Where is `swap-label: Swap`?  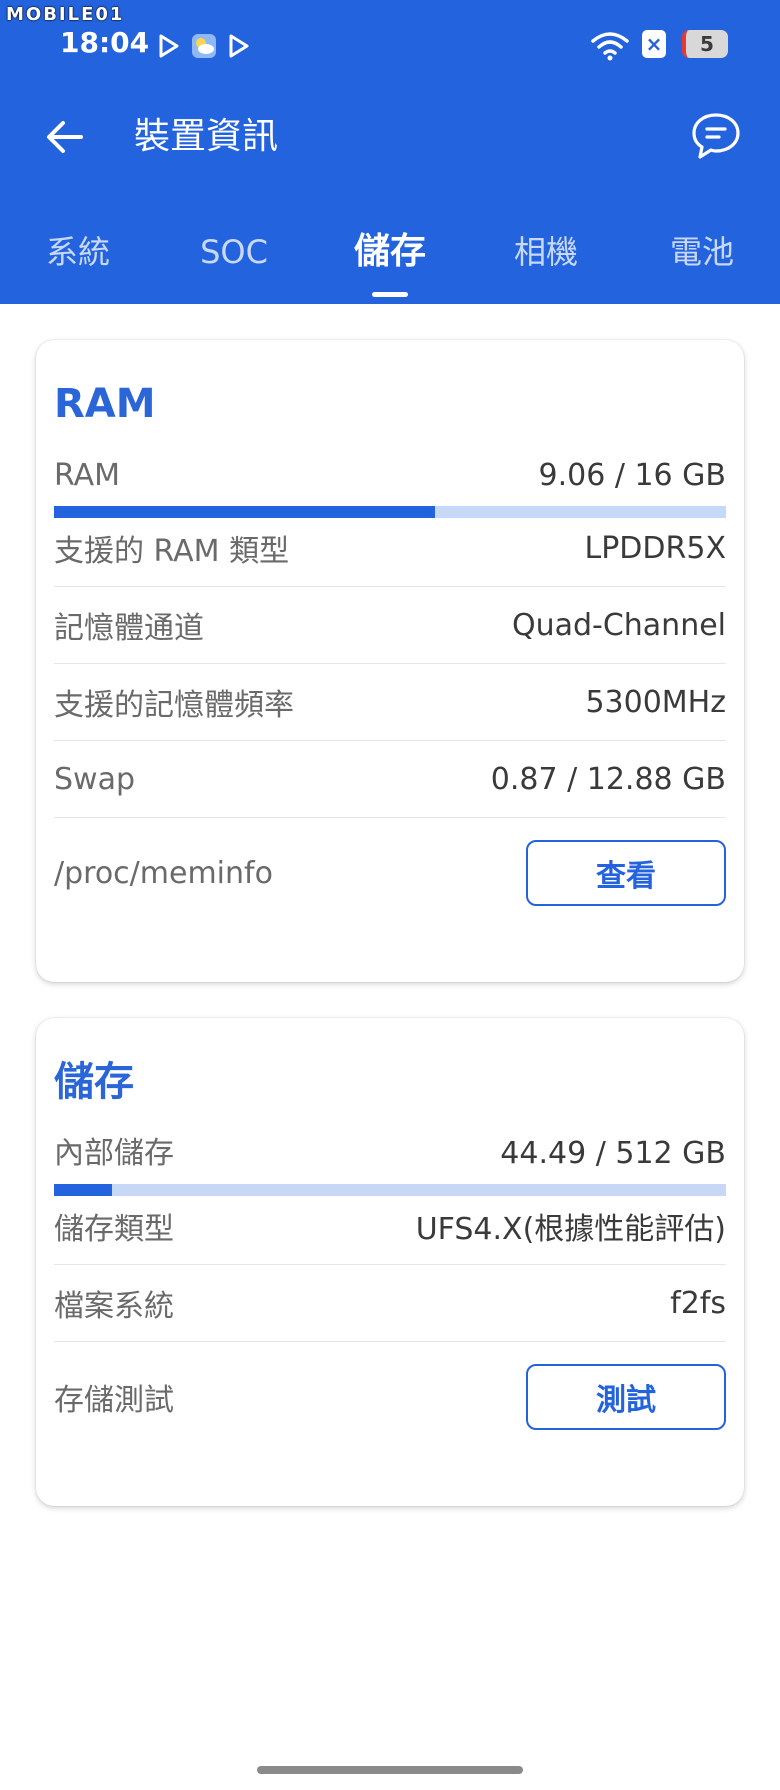
swap-label: Swap is located at coordinates (95, 779).